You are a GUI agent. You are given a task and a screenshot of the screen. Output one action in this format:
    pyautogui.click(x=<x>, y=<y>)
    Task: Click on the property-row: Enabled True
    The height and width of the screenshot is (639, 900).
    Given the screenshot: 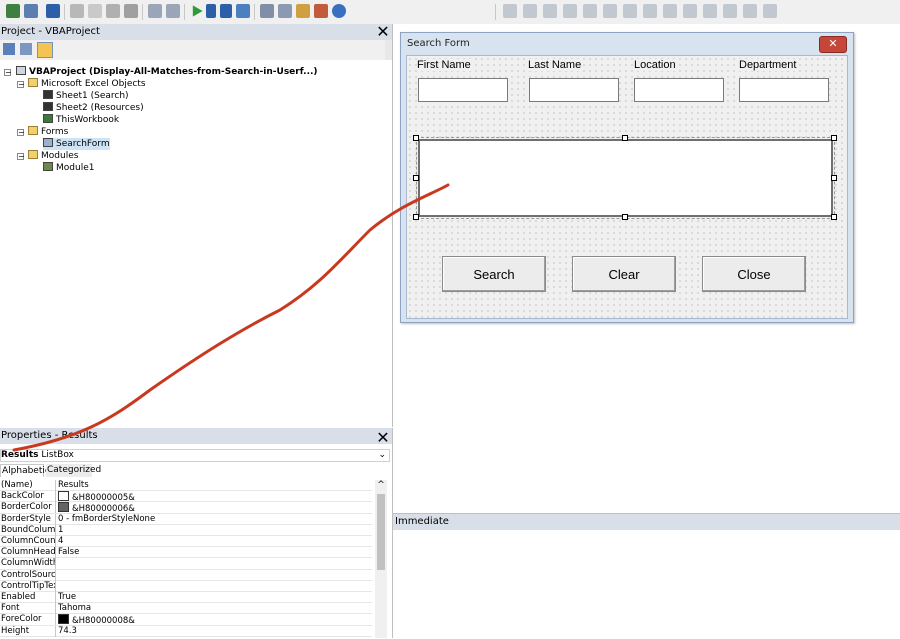 What is the action you would take?
    pyautogui.click(x=186, y=598)
    